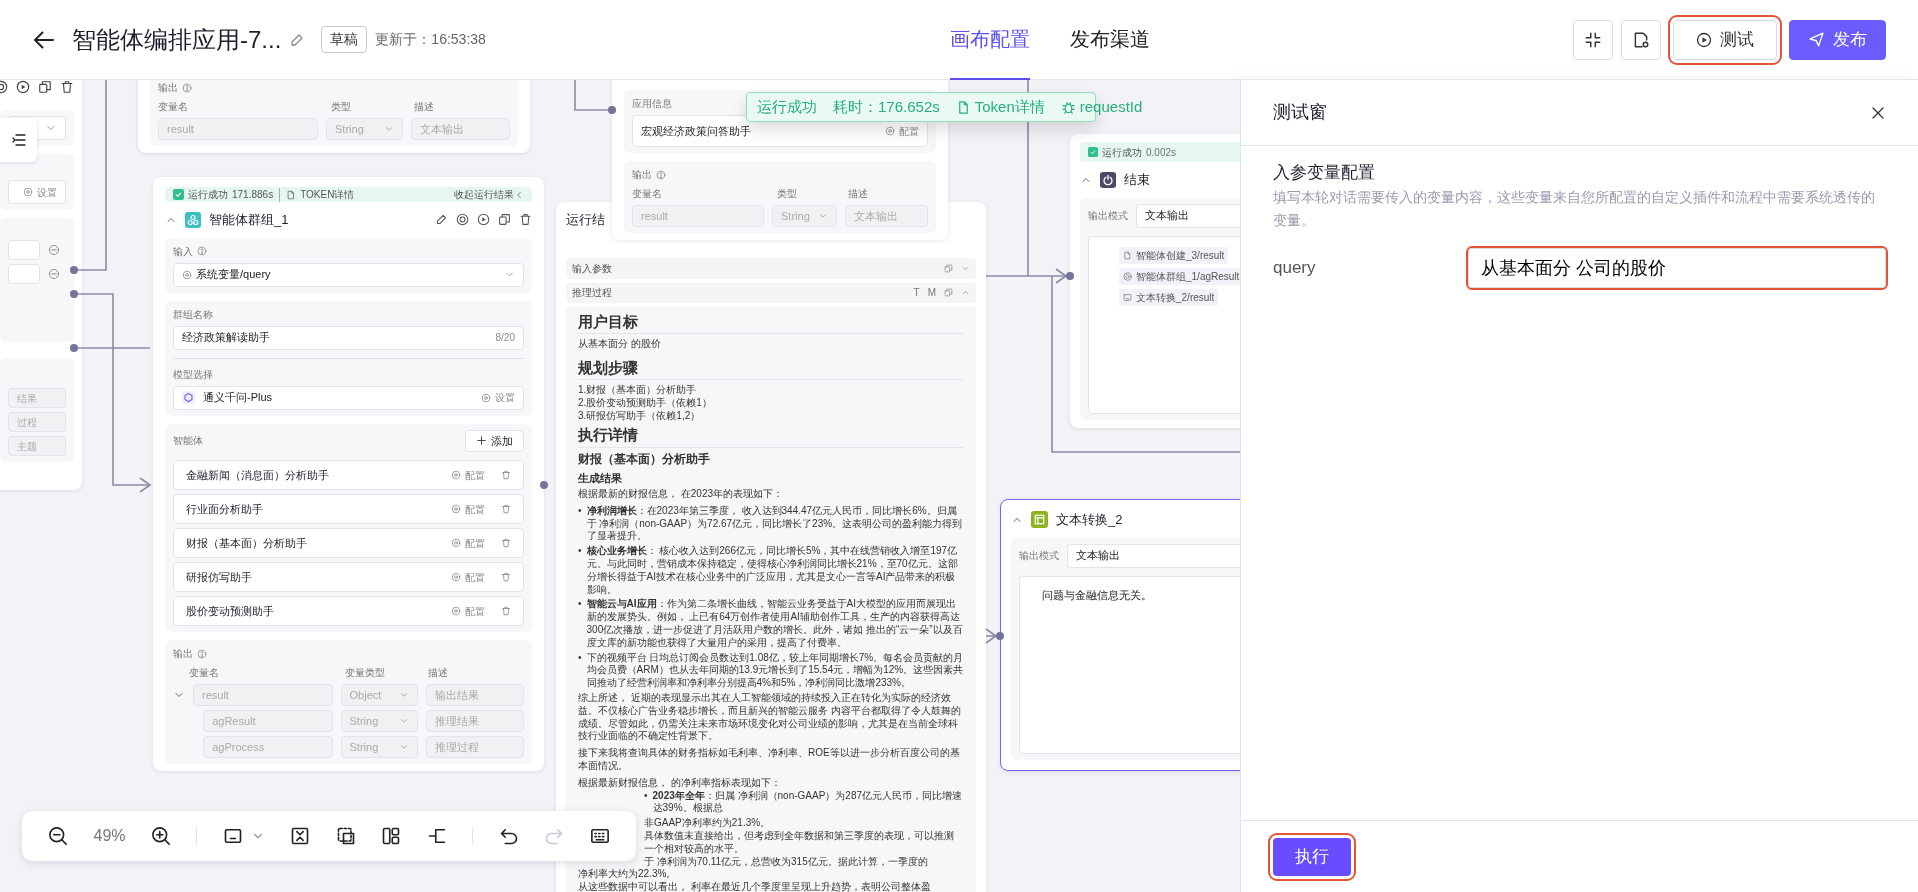 This screenshot has width=1918, height=892. What do you see at coordinates (1641, 39) in the screenshot?
I see `settings-button` at bounding box center [1641, 39].